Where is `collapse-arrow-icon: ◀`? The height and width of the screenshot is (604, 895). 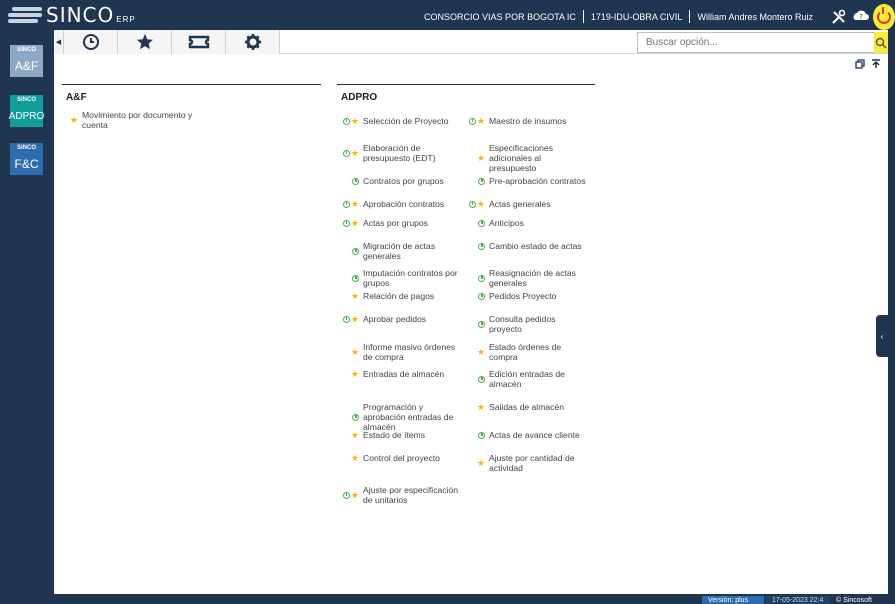 collapse-arrow-icon: ◀ is located at coordinates (59, 42).